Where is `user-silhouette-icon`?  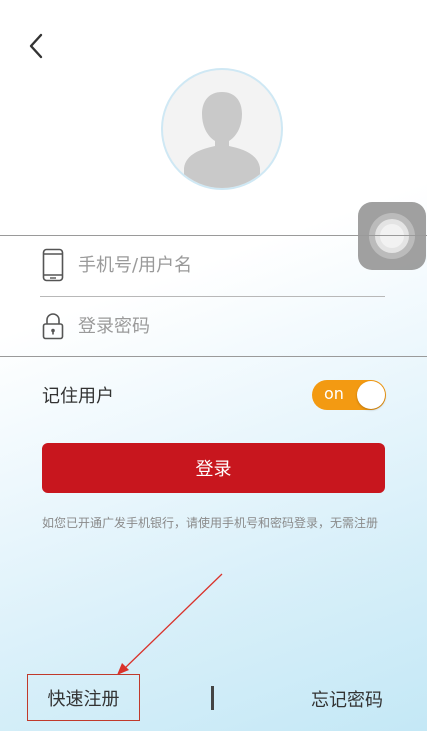 user-silhouette-icon is located at coordinates (222, 140).